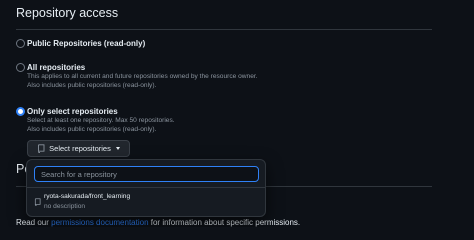  I want to click on option-label-select: Only select repositories, so click(72, 111).